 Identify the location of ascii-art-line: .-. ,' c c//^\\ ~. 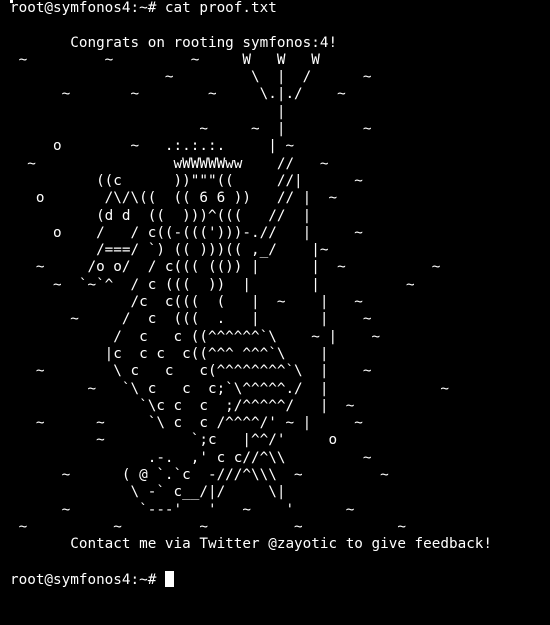
(191, 457).